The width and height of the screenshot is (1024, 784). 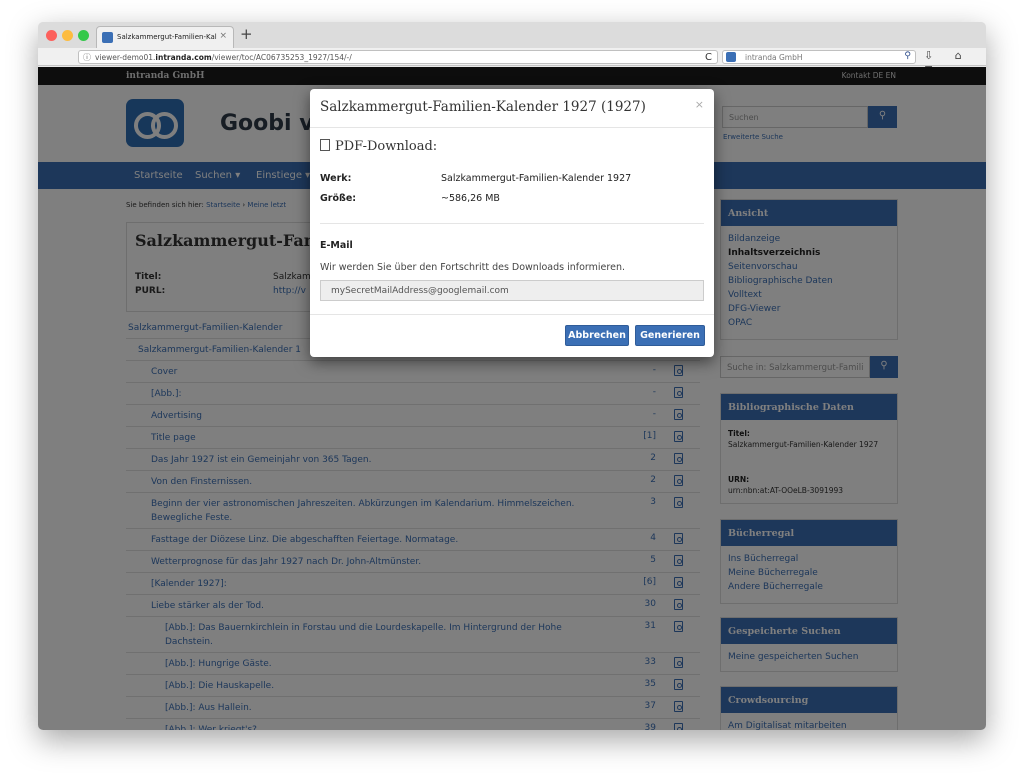 I want to click on werk-value: Salzkammergut-Familien-Kalender 1927, so click(x=536, y=178).